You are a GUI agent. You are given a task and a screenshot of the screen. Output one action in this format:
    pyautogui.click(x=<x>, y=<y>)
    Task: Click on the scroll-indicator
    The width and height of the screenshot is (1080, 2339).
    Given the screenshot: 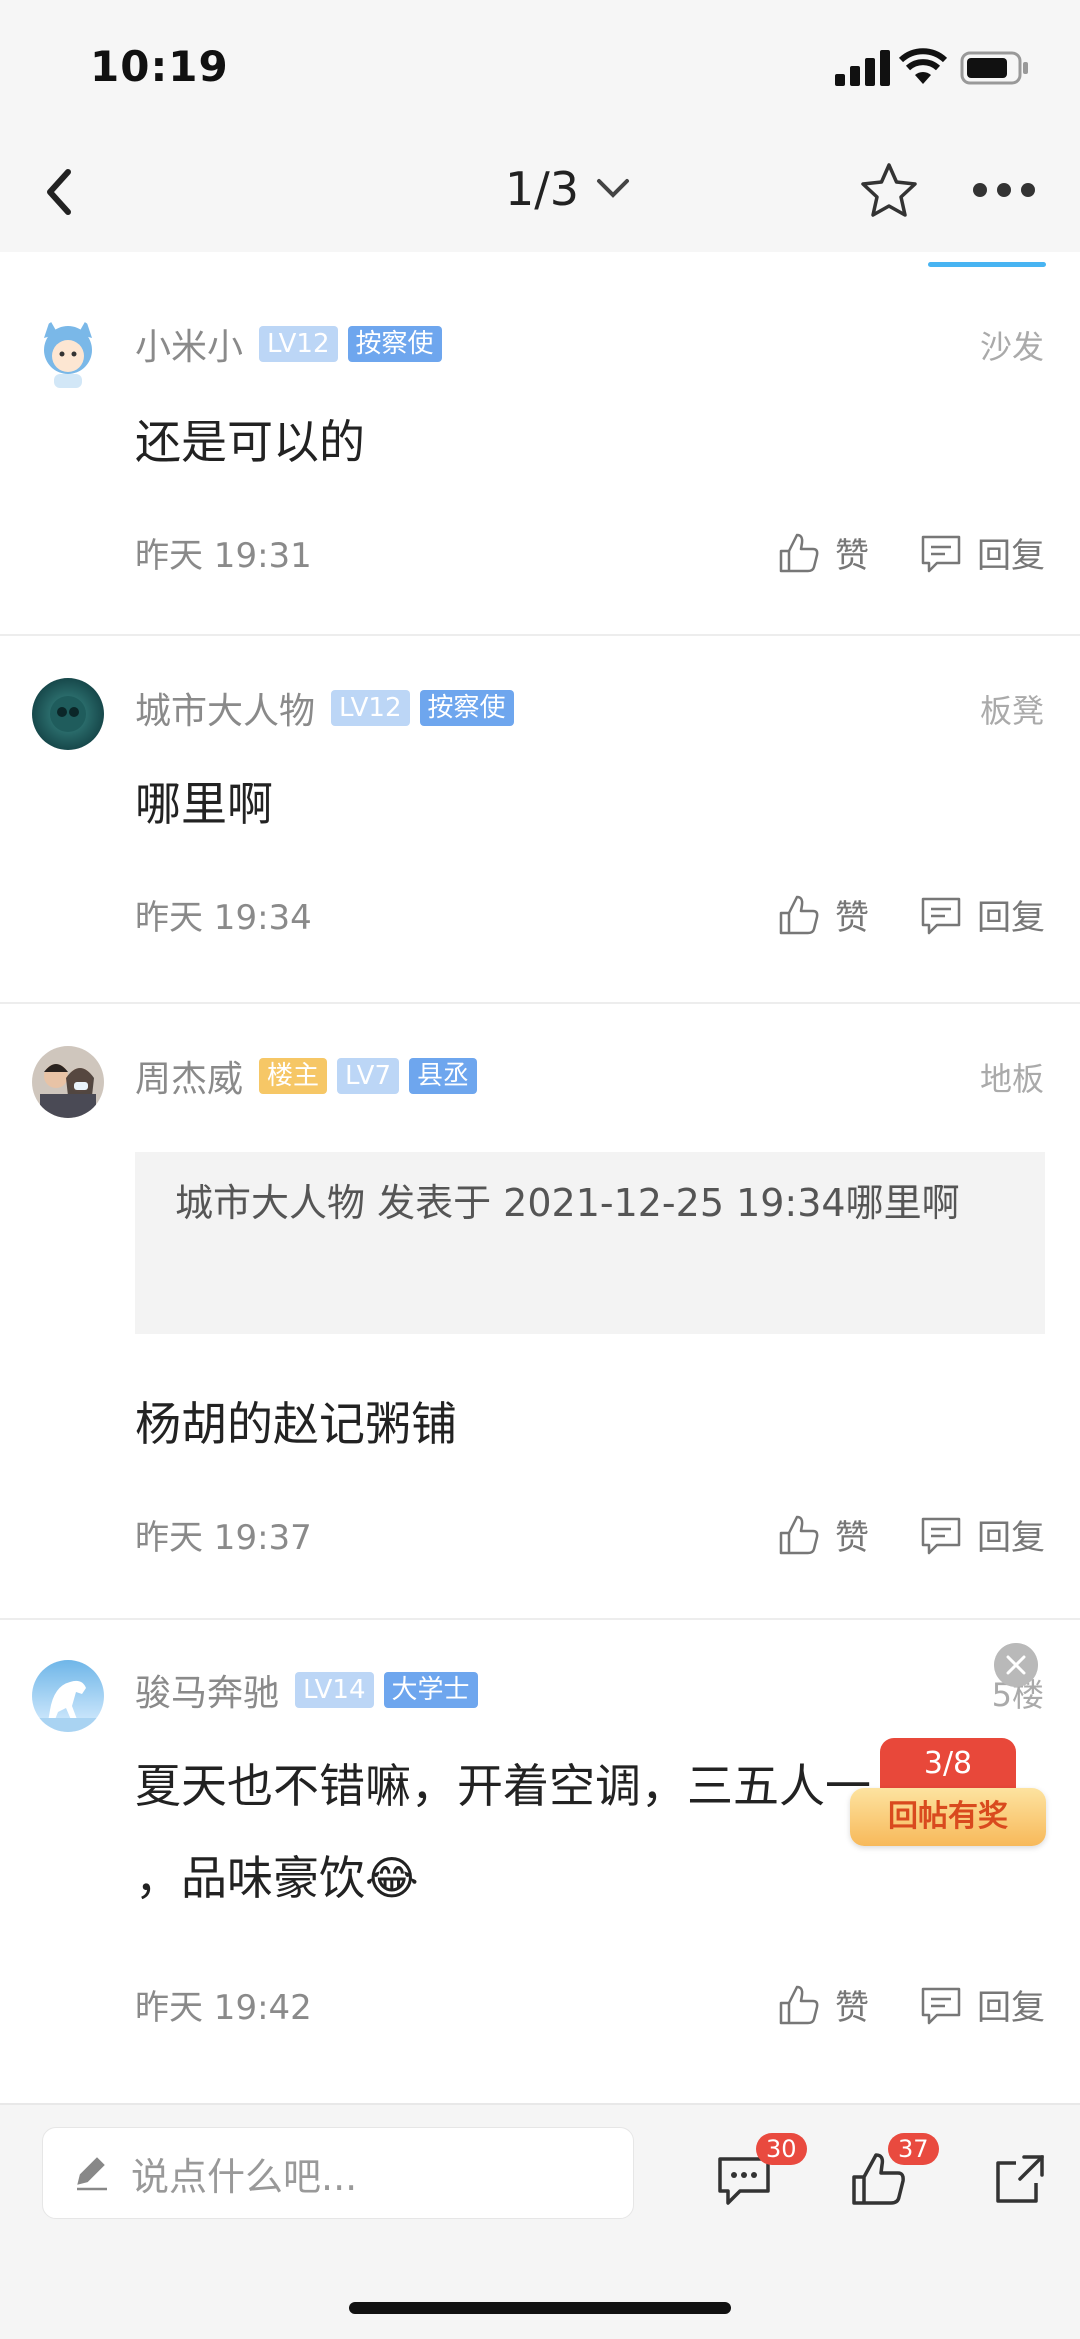 What is the action you would take?
    pyautogui.click(x=987, y=264)
    